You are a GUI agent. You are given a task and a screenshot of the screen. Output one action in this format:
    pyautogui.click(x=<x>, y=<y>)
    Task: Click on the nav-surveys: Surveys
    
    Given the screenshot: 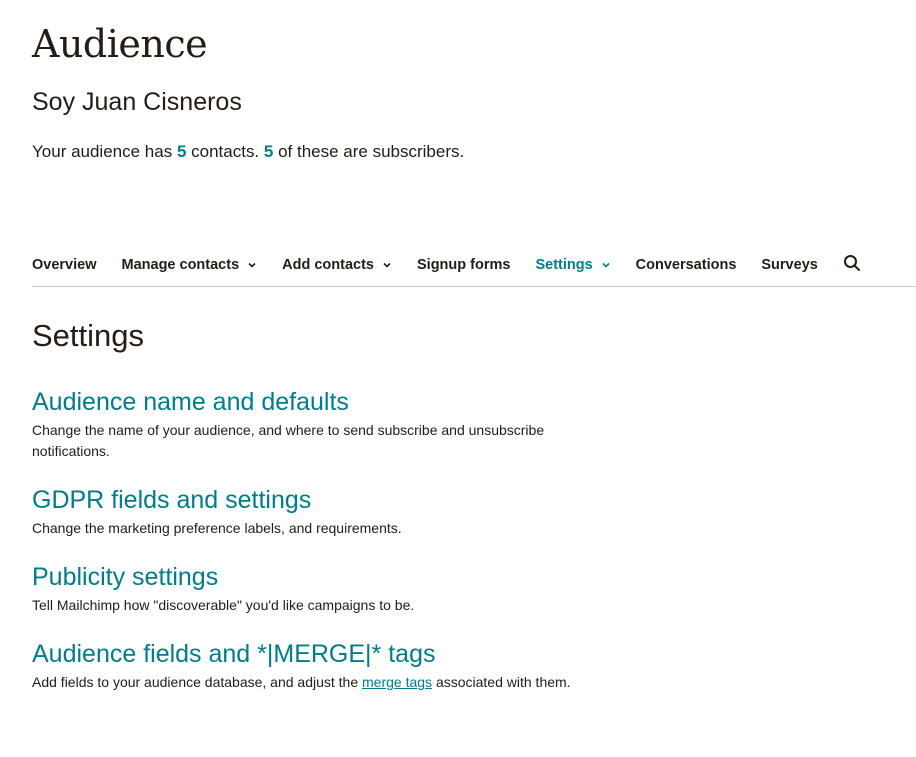 What is the action you would take?
    pyautogui.click(x=789, y=265)
    